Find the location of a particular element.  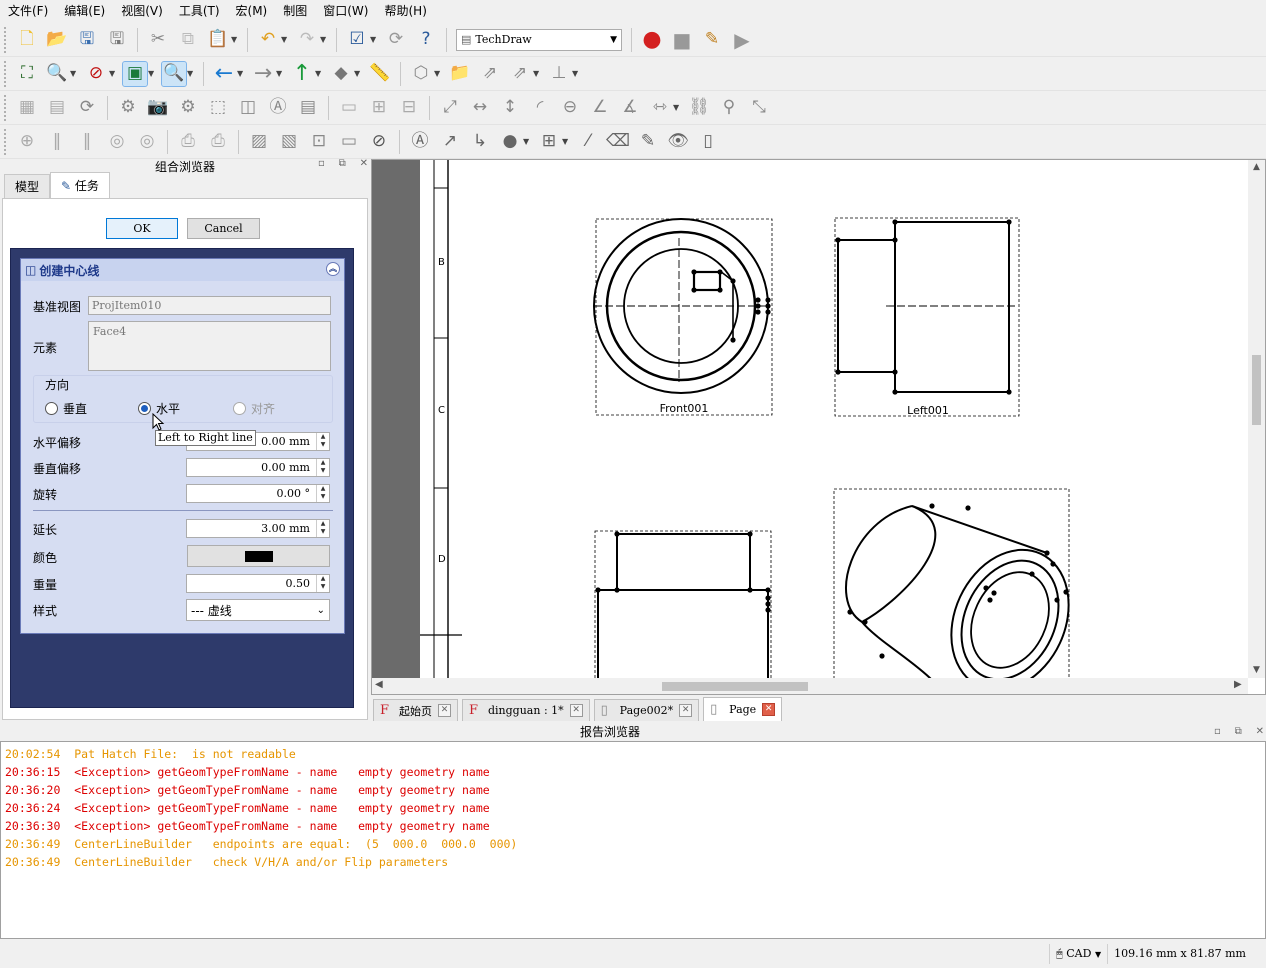

menu-macro: 宏(M) is located at coordinates (252, 11).